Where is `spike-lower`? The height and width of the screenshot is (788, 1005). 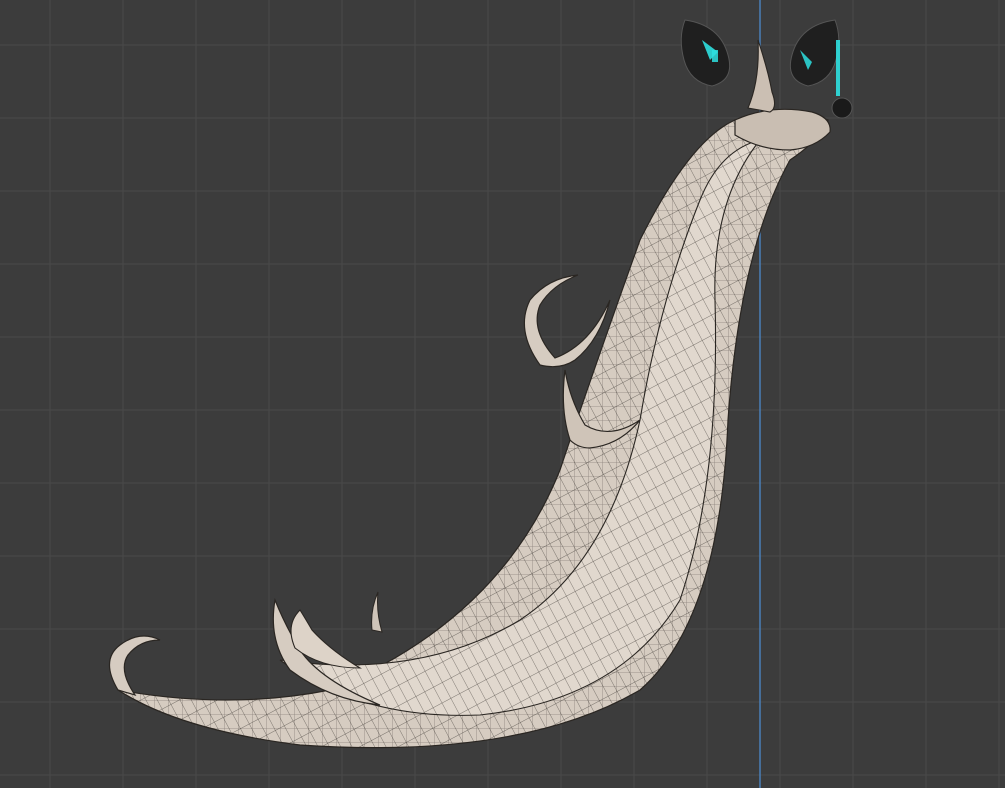
spike-lower is located at coordinates (377, 612).